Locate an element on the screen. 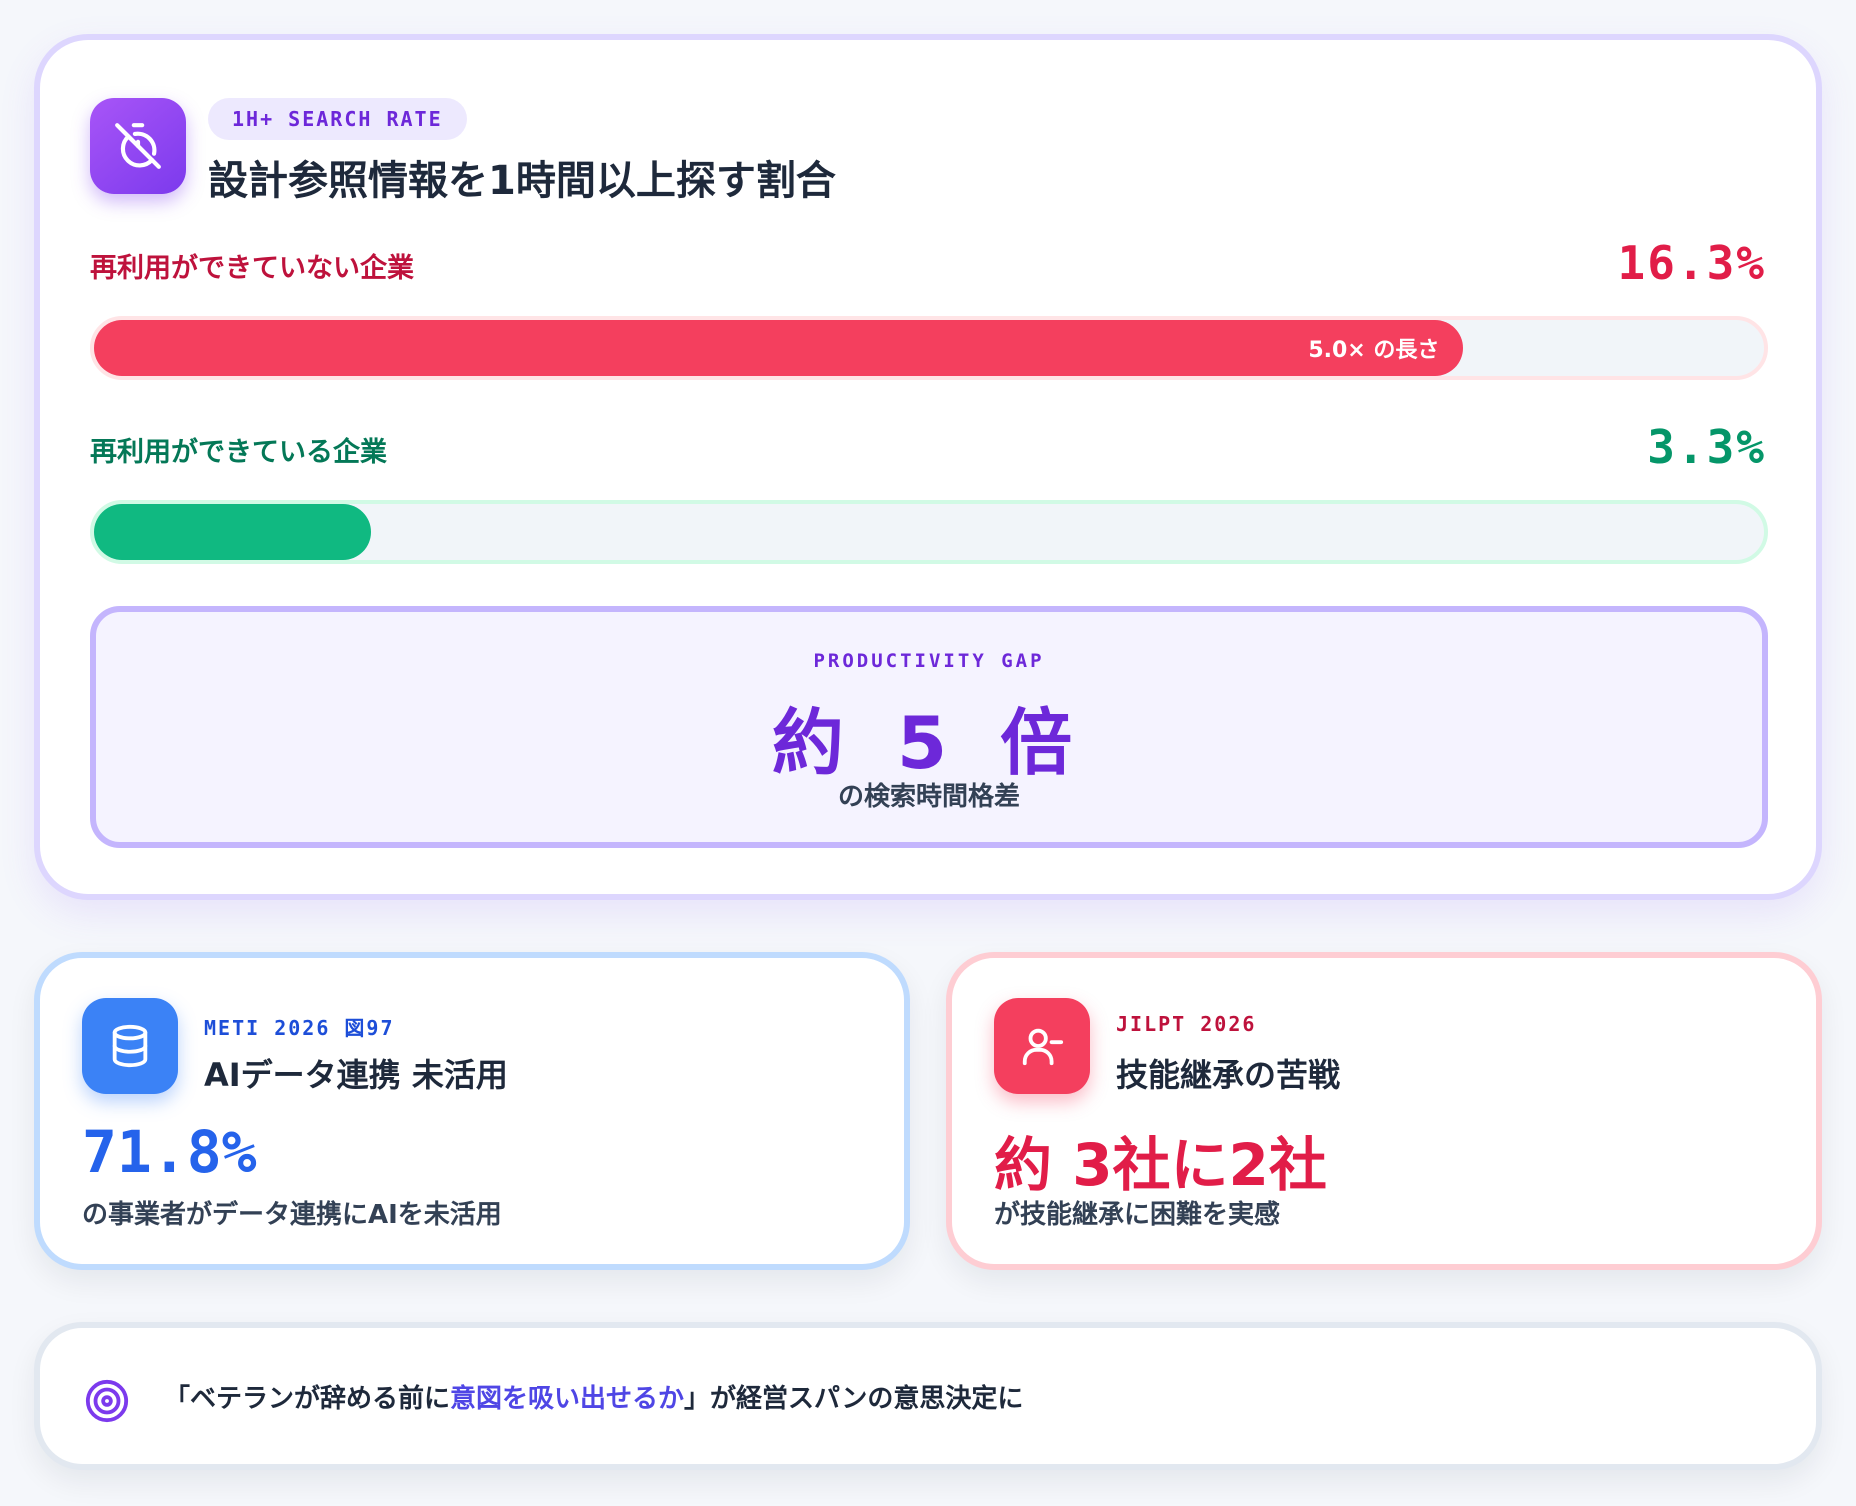 This screenshot has height=1506, width=1856. gap-value: 約 5 倍 is located at coordinates (929, 743).